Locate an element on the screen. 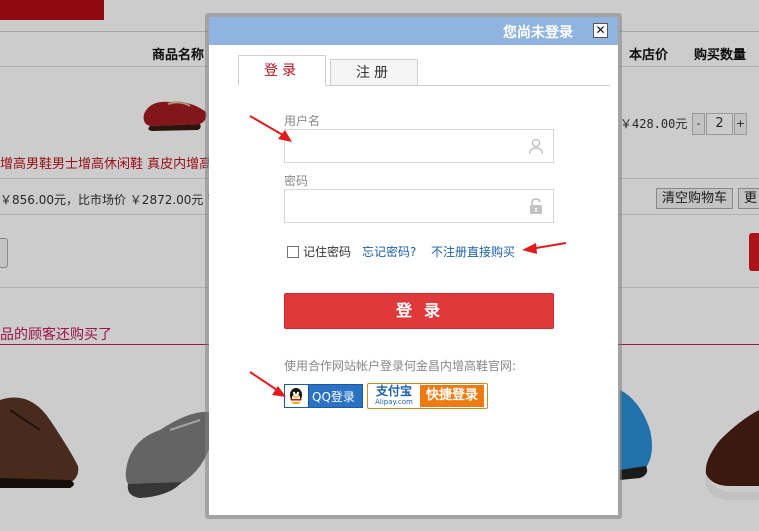 This screenshot has width=759, height=531. password-field is located at coordinates (419, 206).